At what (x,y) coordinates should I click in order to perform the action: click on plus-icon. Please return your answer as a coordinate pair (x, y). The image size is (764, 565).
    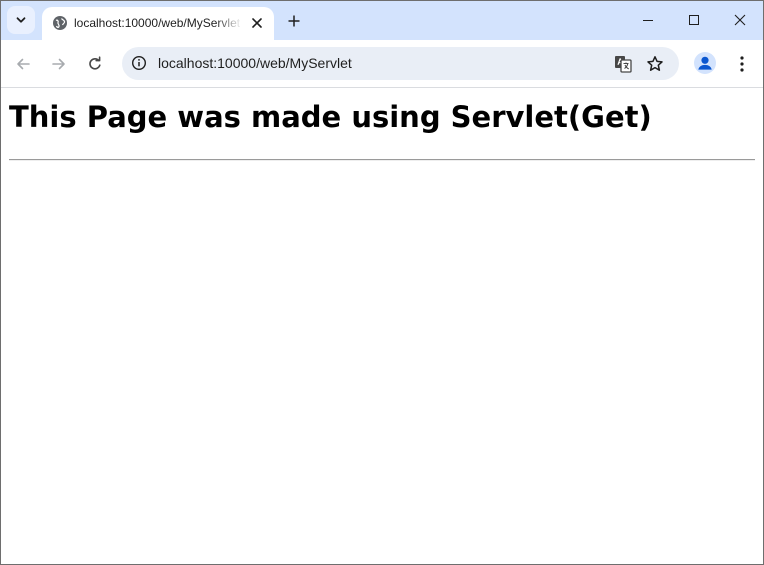
    Looking at the image, I should click on (294, 21).